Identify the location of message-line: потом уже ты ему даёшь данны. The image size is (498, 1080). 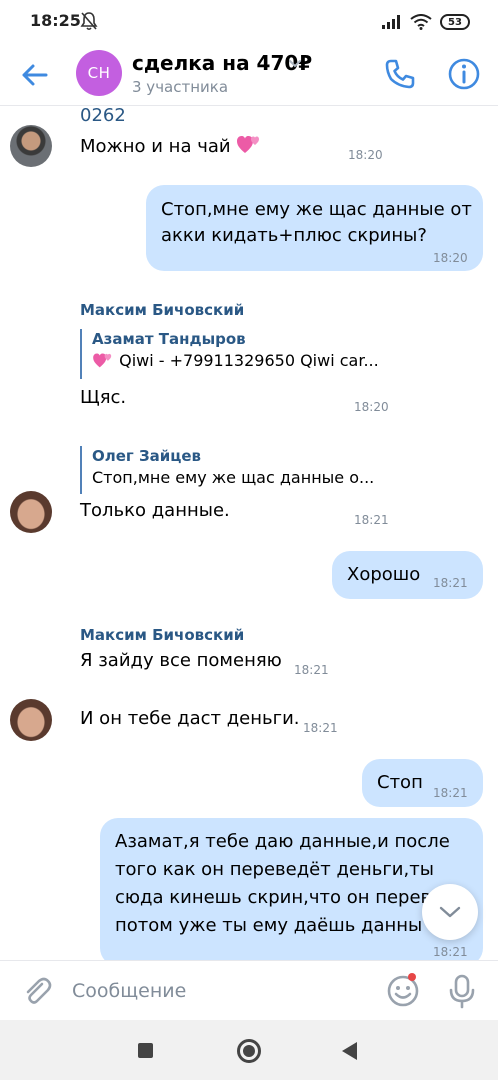
(269, 925).